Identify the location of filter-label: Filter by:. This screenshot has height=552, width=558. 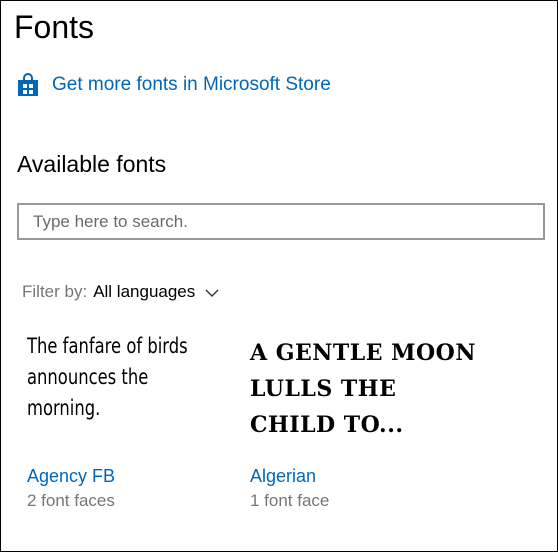
(55, 291).